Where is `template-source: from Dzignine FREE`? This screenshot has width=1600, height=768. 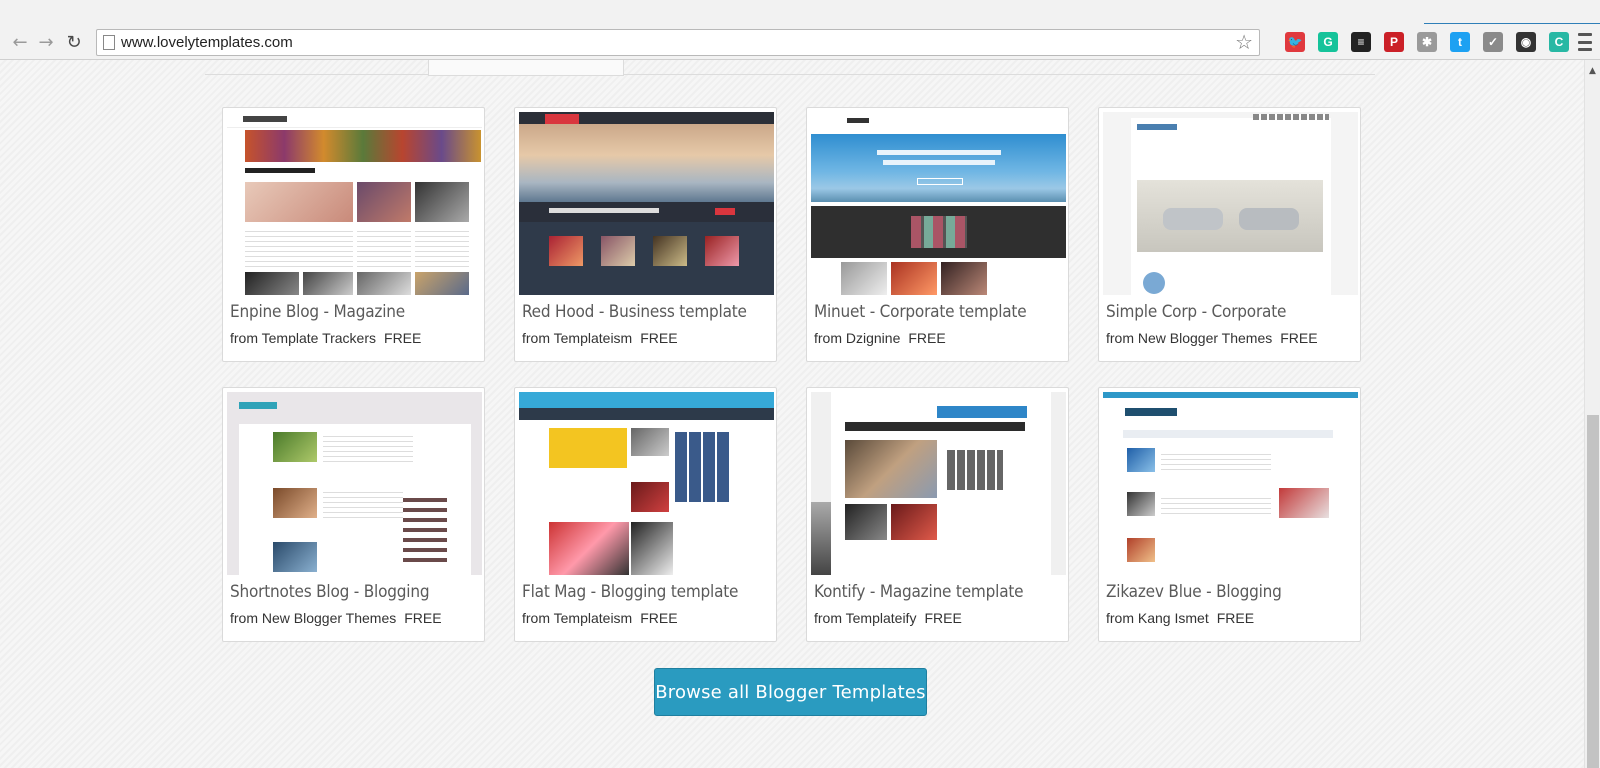 template-source: from Dzignine FREE is located at coordinates (880, 338).